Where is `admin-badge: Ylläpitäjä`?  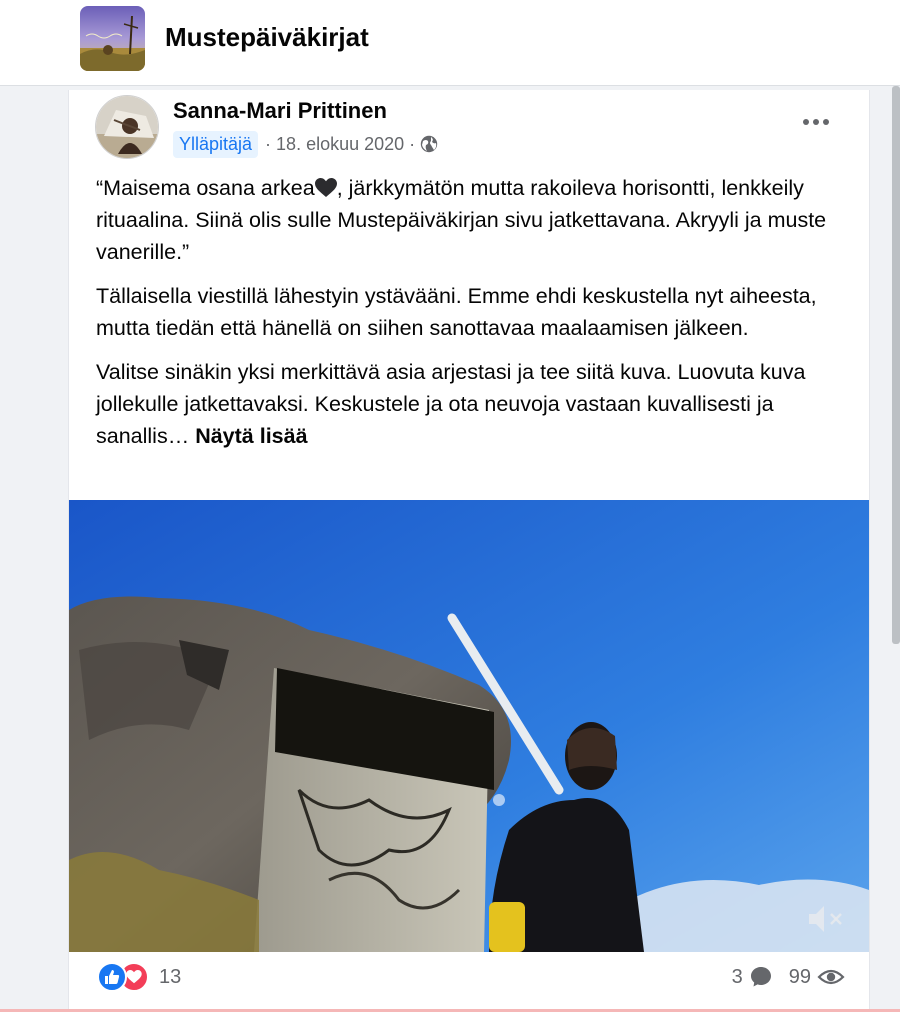 admin-badge: Ylläpitäjä is located at coordinates (216, 144).